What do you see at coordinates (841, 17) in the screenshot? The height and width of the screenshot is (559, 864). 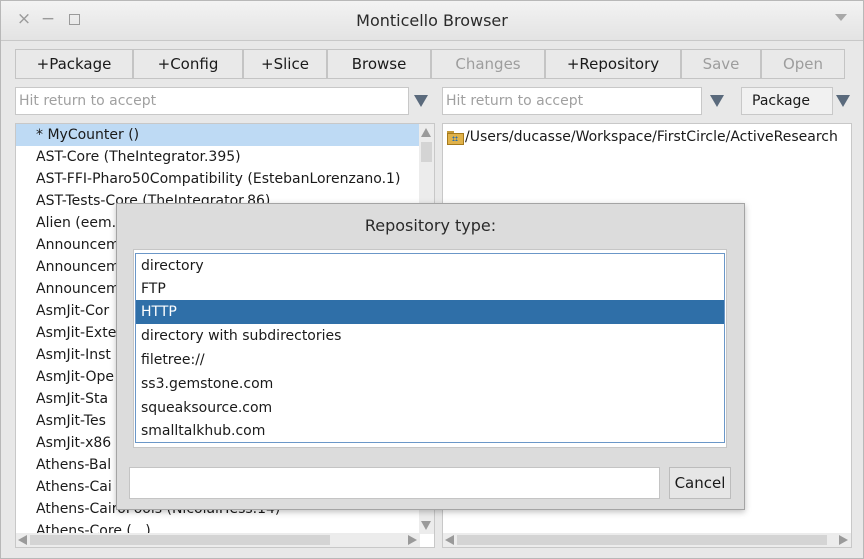 I see `window-menu-icon` at bounding box center [841, 17].